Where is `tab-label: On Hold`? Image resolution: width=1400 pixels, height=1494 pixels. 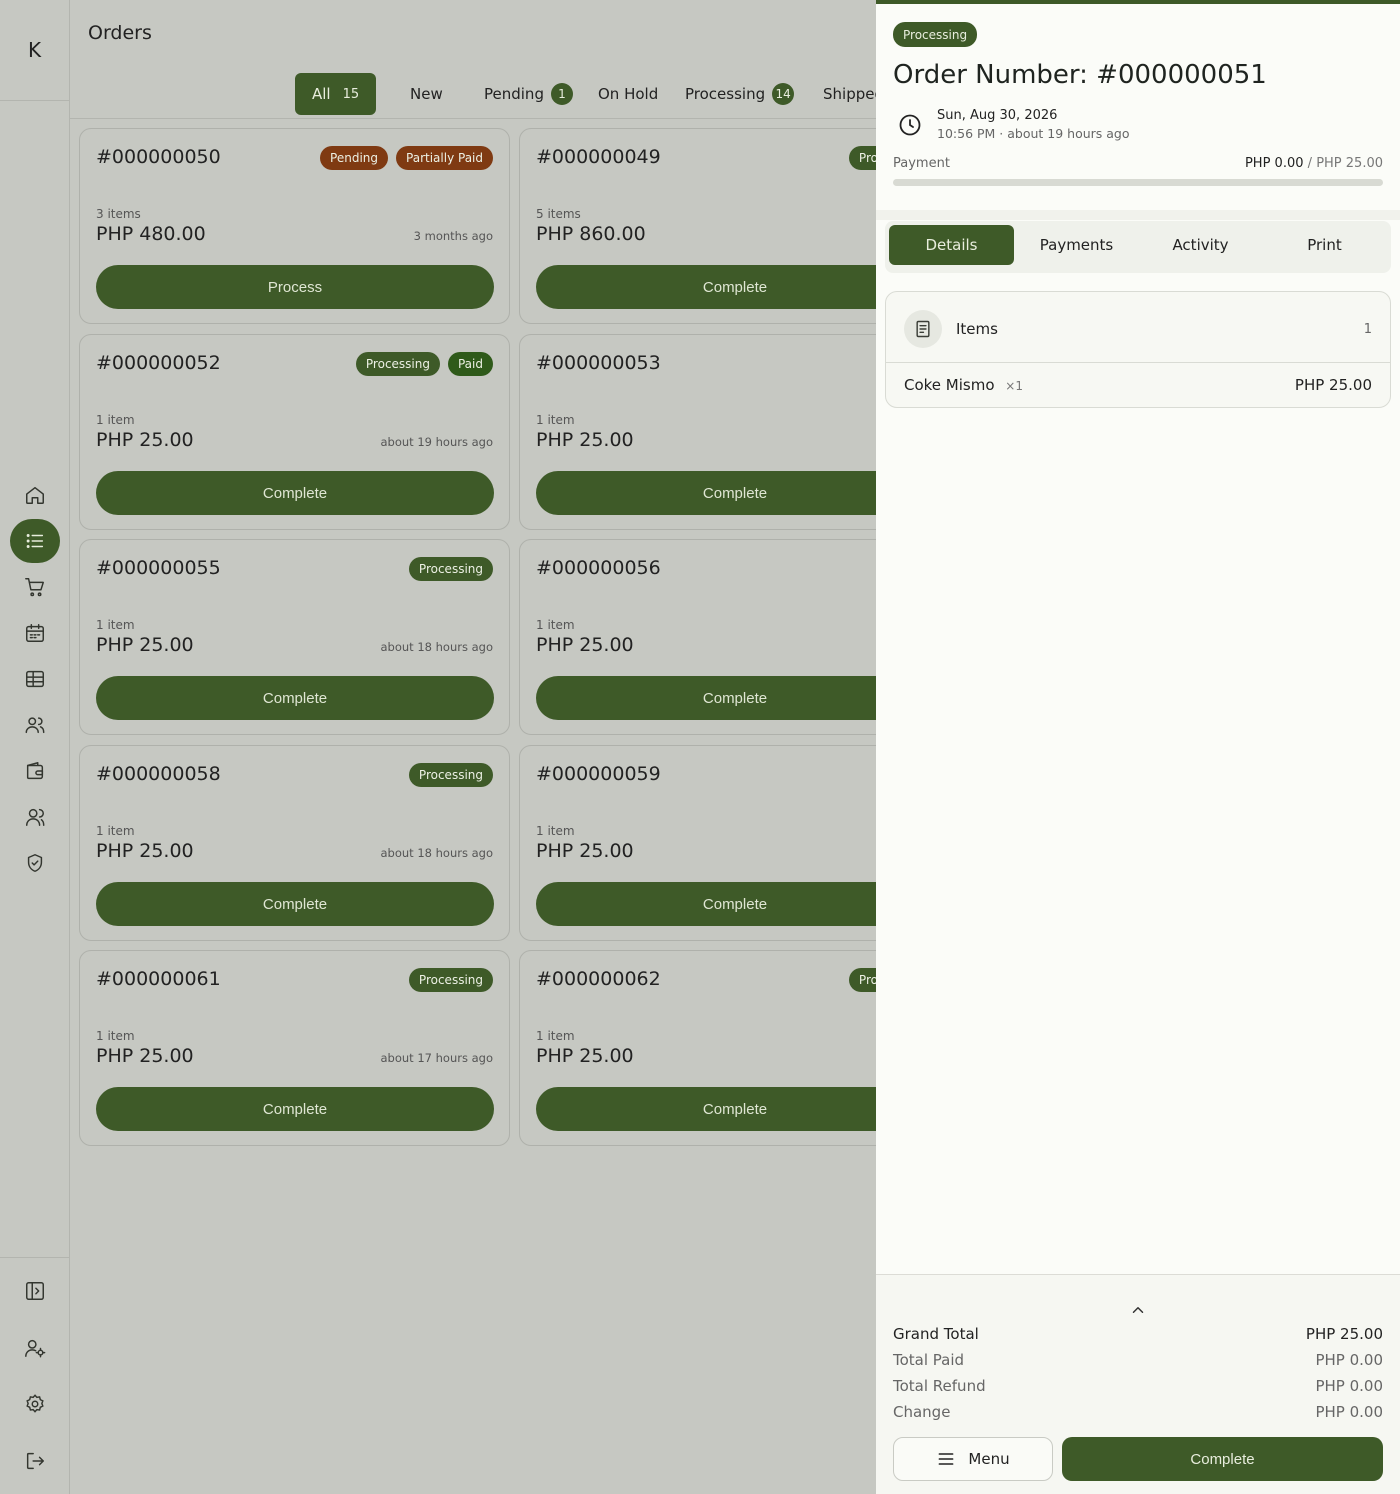
tab-label: On Hold is located at coordinates (628, 94).